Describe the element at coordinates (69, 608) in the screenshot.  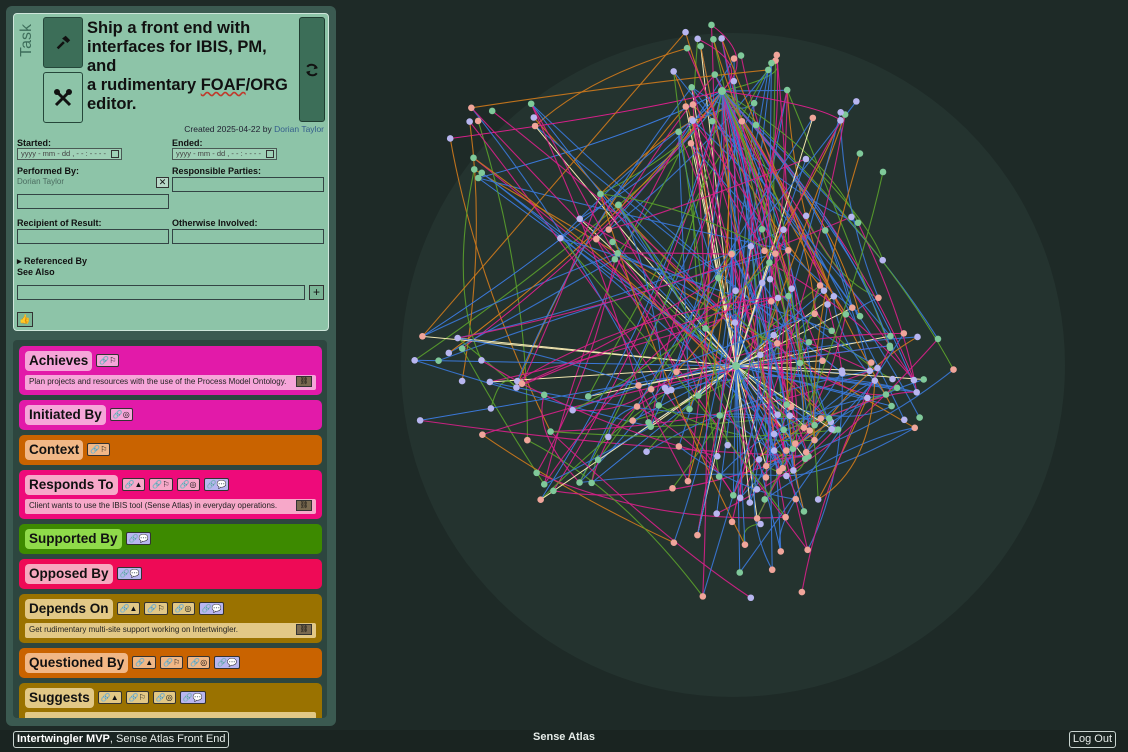
I see `relation-label: Depends On` at that location.